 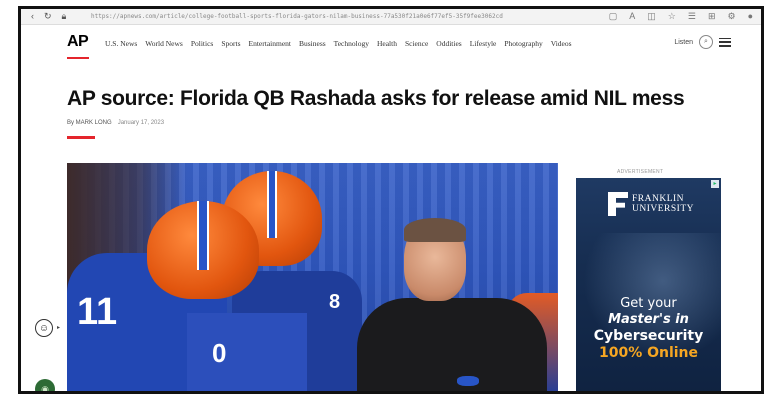 I want to click on player-jersey-front, so click(x=247, y=352).